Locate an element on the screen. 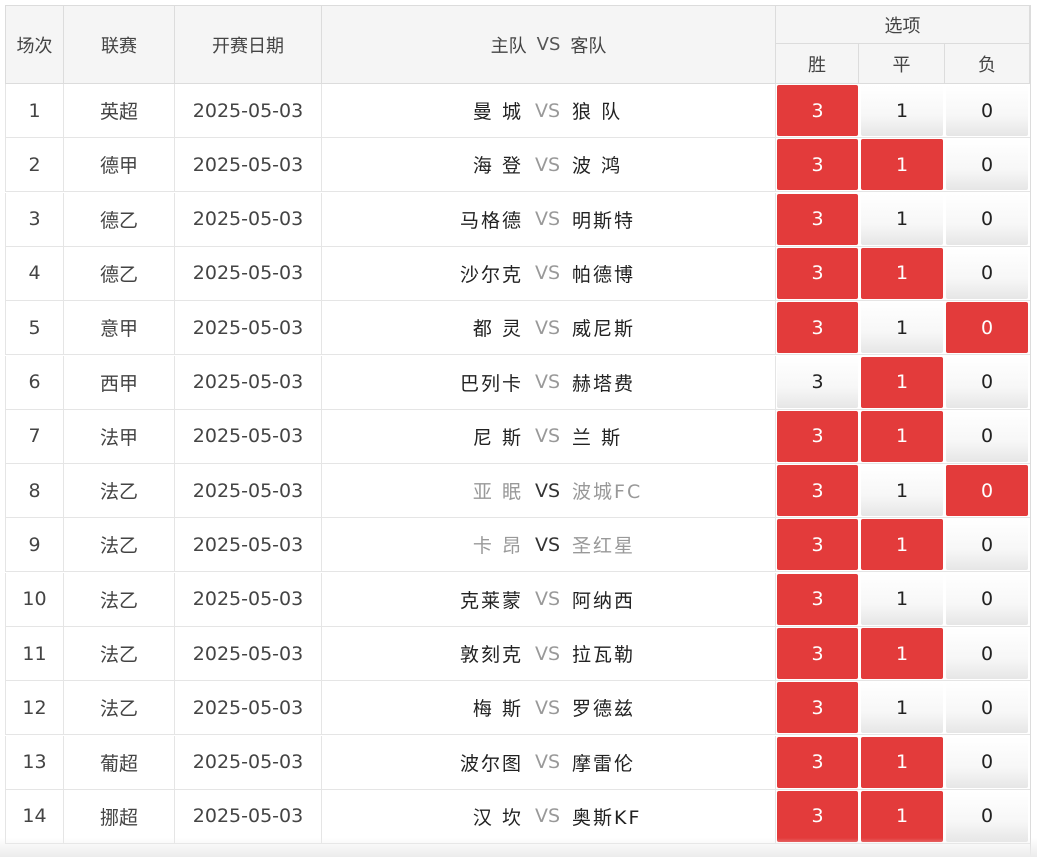 The image size is (1037, 857). teams-line: 亚 眠 VS 波城FC is located at coordinates (548, 490).